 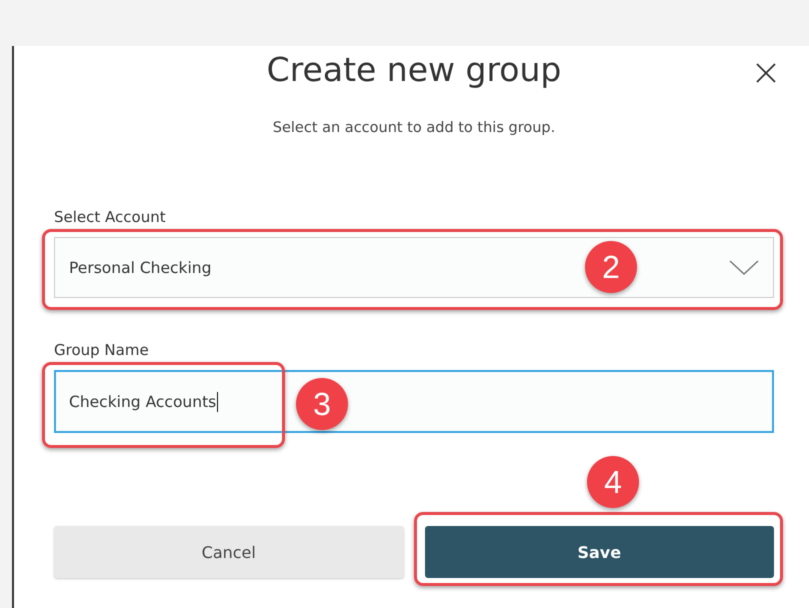 I want to click on dialog-subtitle: Select an account to add to this group., so click(x=414, y=128).